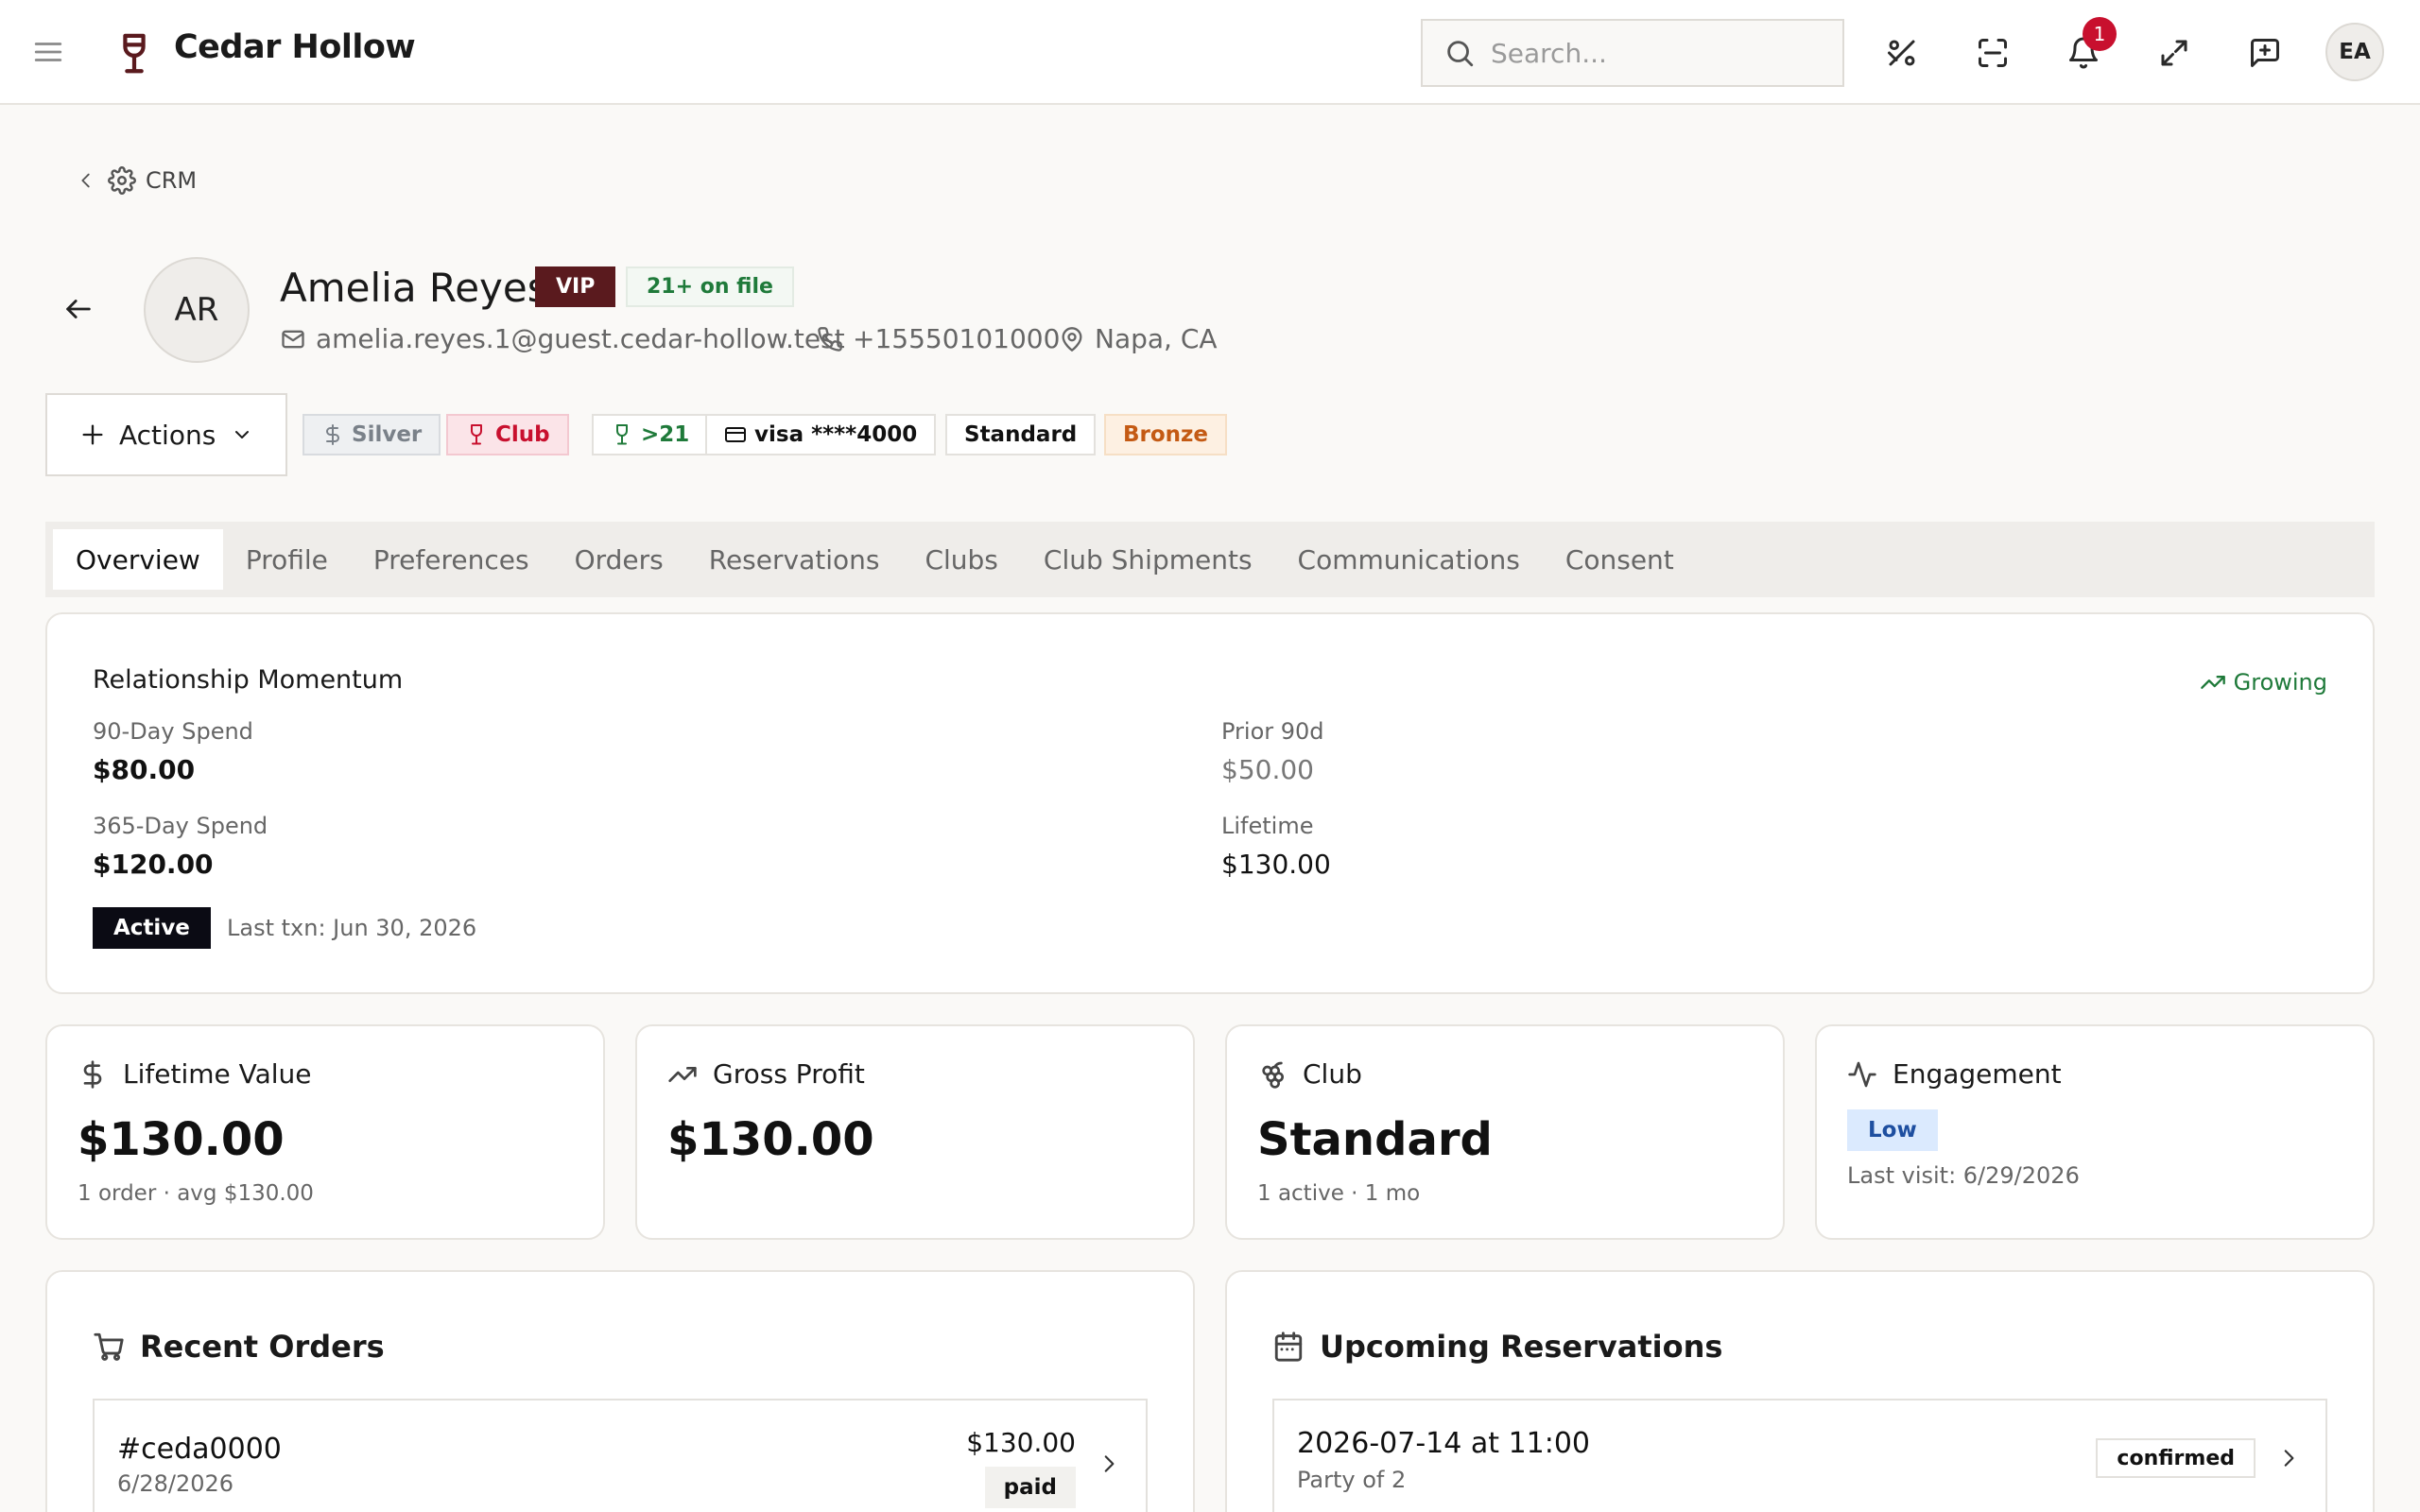 The width and height of the screenshot is (2420, 1512). What do you see at coordinates (145, 769) in the screenshot?
I see `spend-90-value: $80.00` at bounding box center [145, 769].